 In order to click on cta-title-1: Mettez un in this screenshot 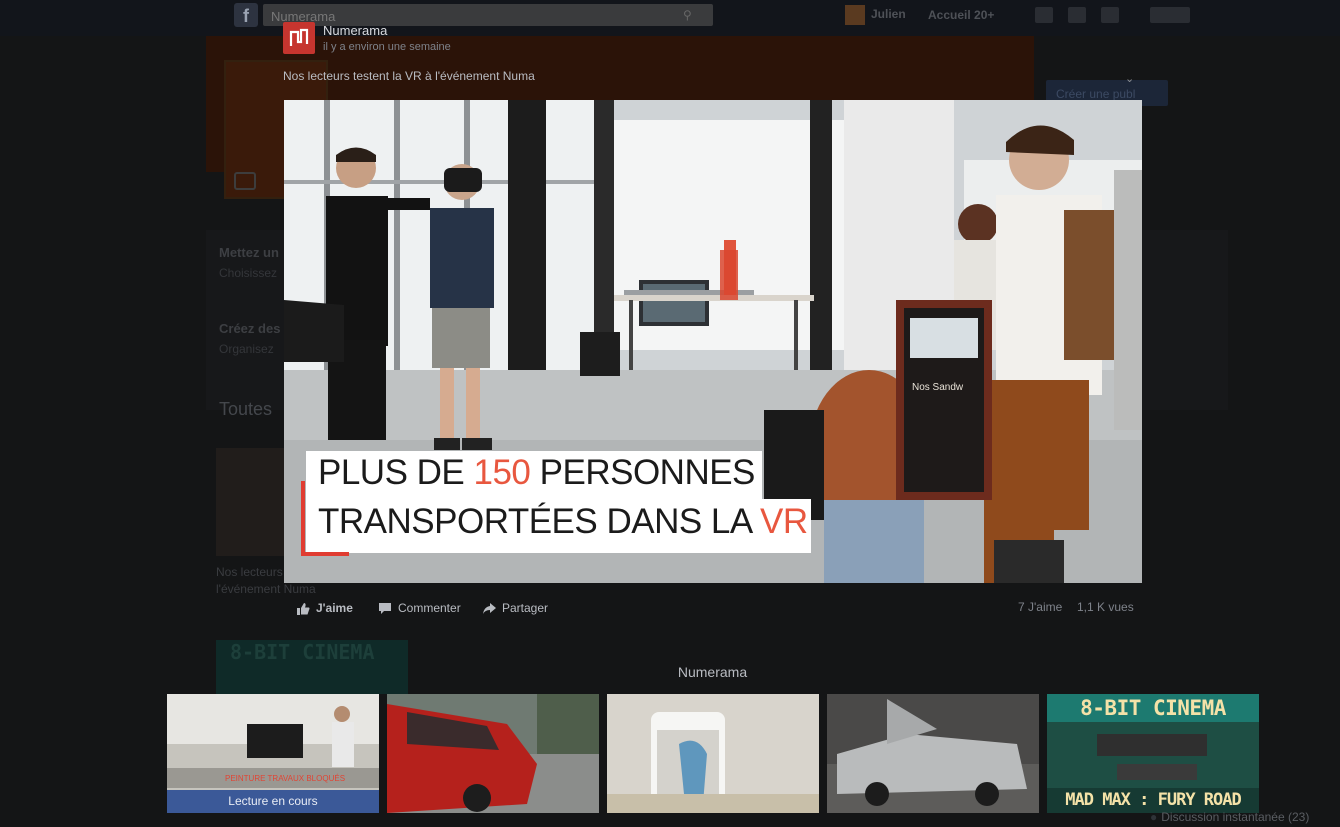, I will do `click(249, 252)`.